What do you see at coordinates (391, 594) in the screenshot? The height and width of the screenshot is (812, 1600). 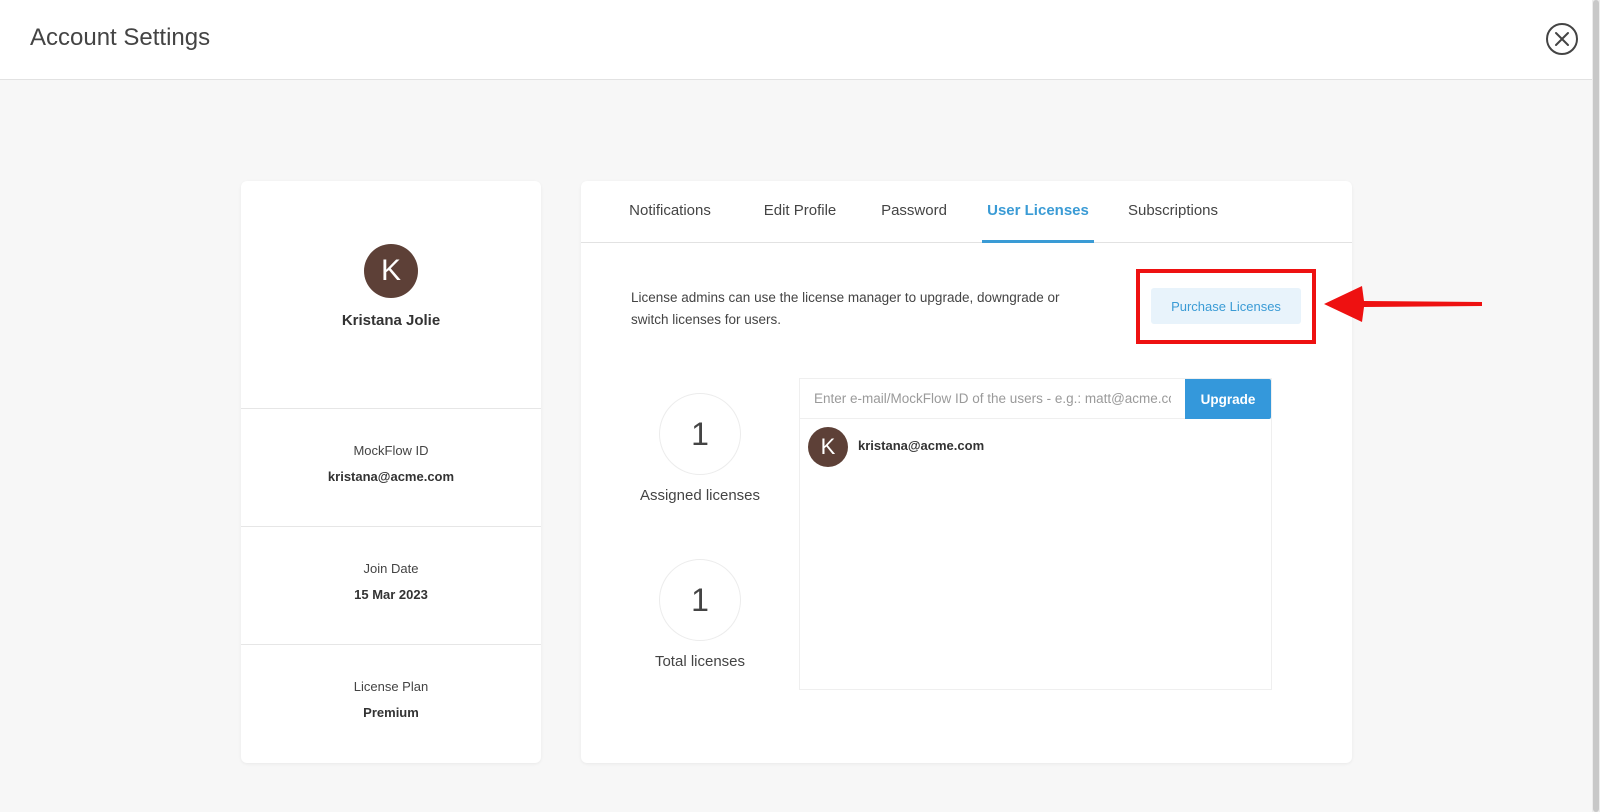 I see `join-date-value: 15 Mar 2023` at bounding box center [391, 594].